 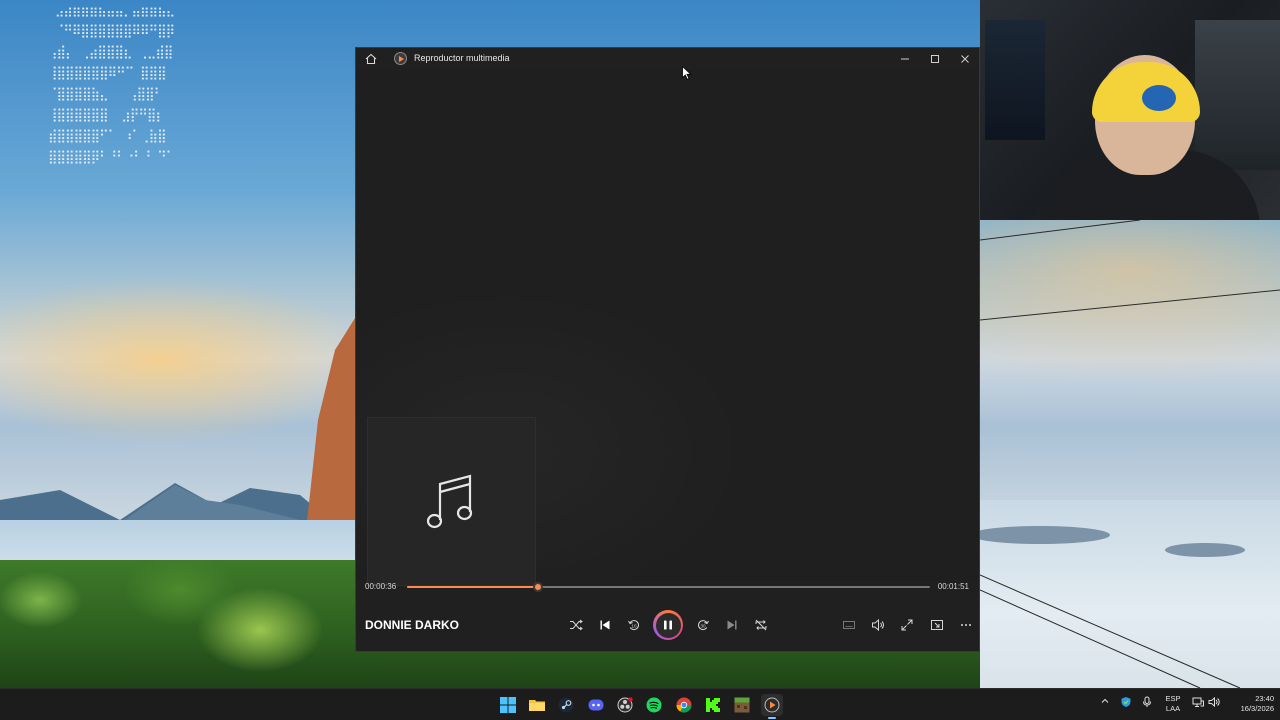 I want to click on previous-button, so click(x=605, y=625).